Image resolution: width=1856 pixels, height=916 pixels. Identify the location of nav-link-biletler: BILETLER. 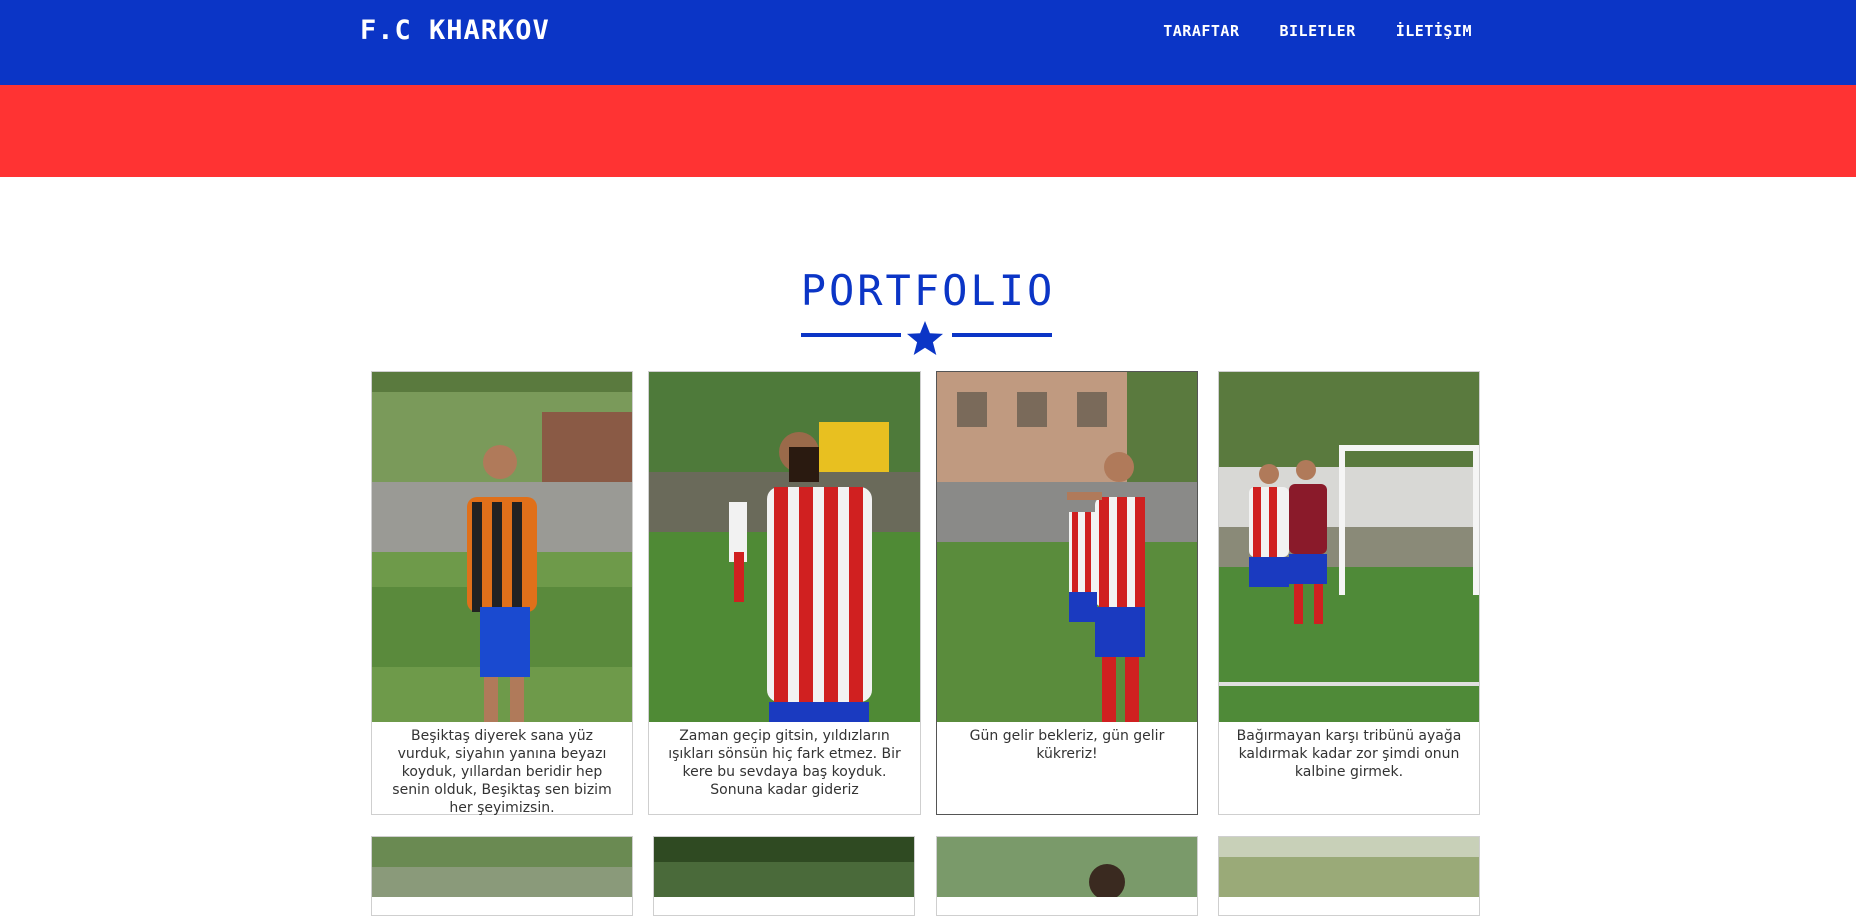
(1318, 31).